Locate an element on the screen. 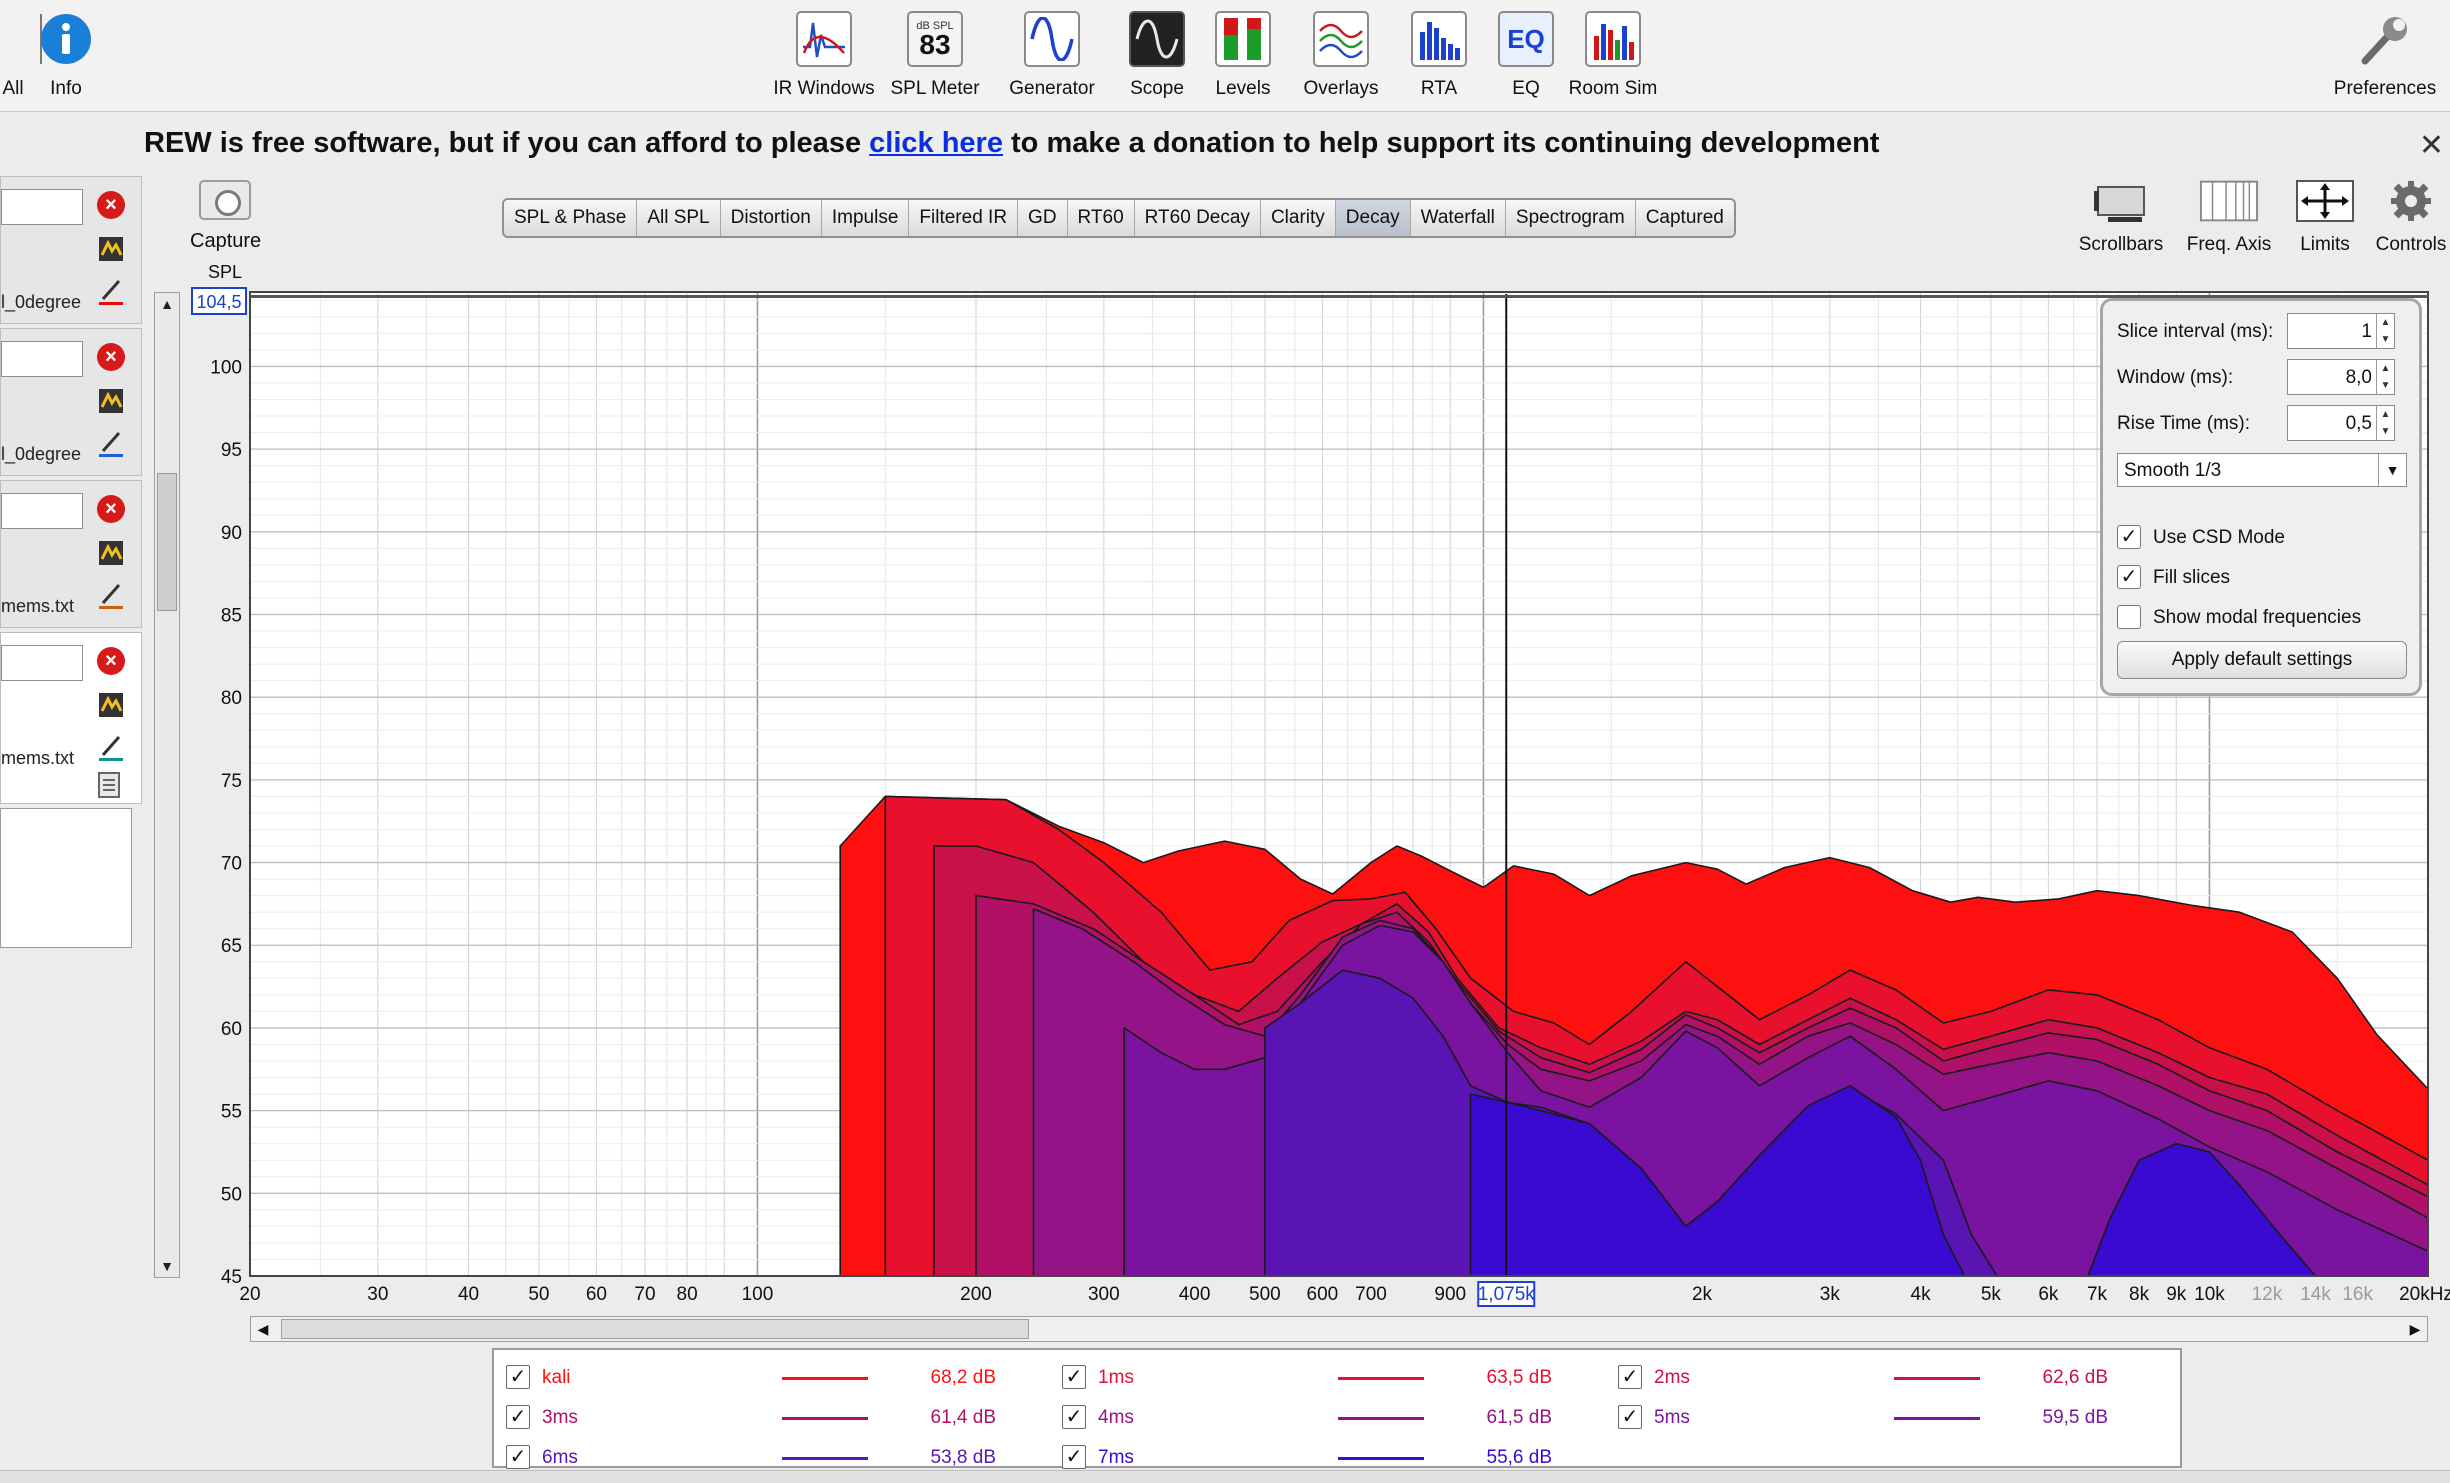 This screenshot has width=2450, height=1483. x-tick-label: 2k is located at coordinates (1702, 1294).